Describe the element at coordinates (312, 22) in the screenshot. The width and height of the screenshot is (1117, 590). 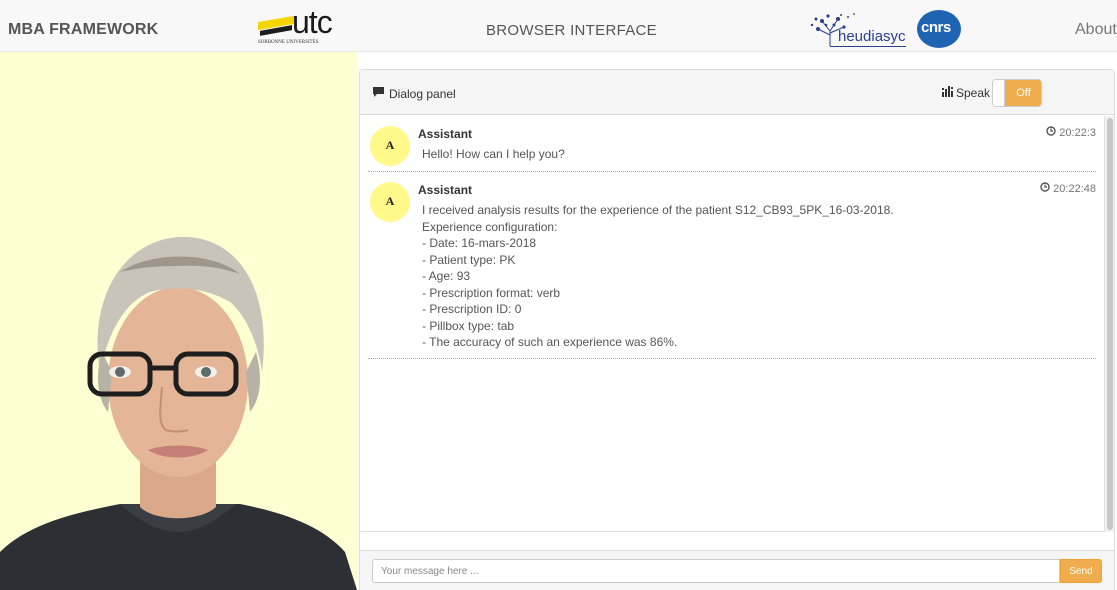
I see `utc-logo-text: utc` at that location.